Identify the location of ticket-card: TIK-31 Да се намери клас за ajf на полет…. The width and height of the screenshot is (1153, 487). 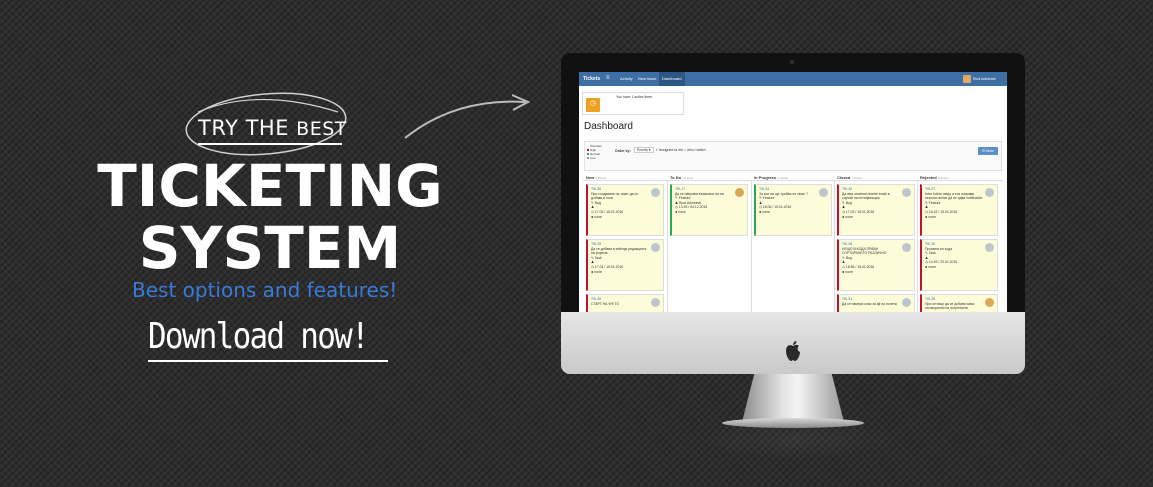
(876, 303).